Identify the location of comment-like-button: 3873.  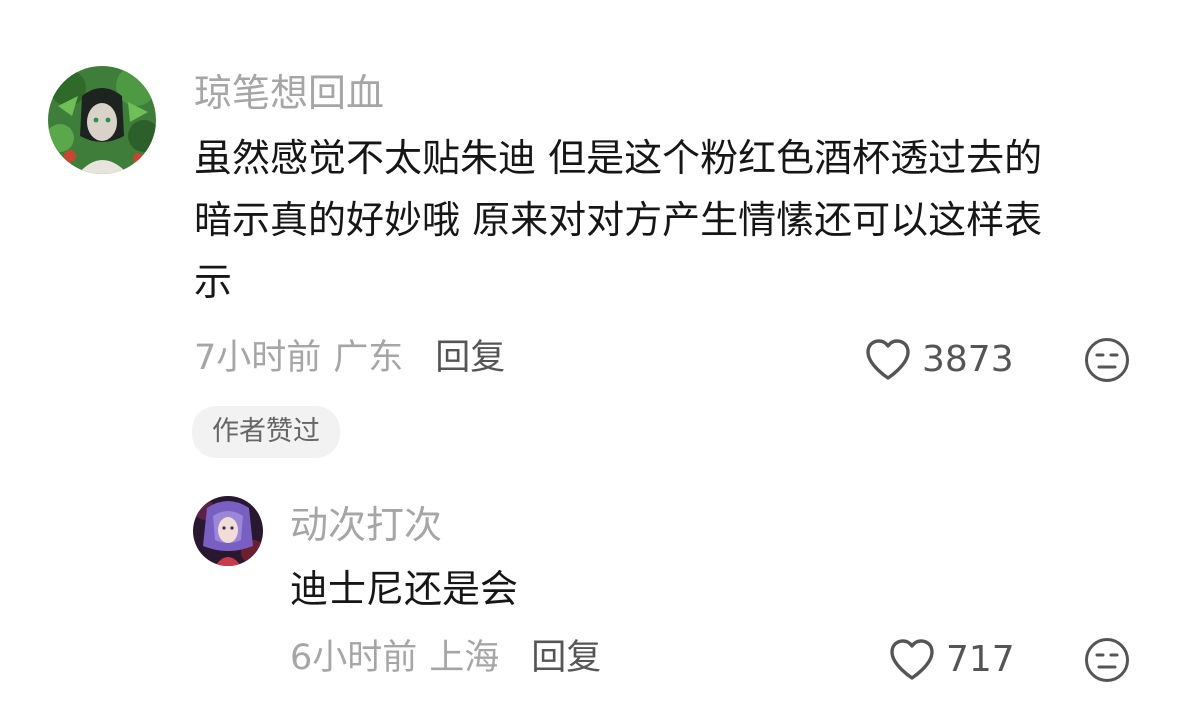
(939, 360).